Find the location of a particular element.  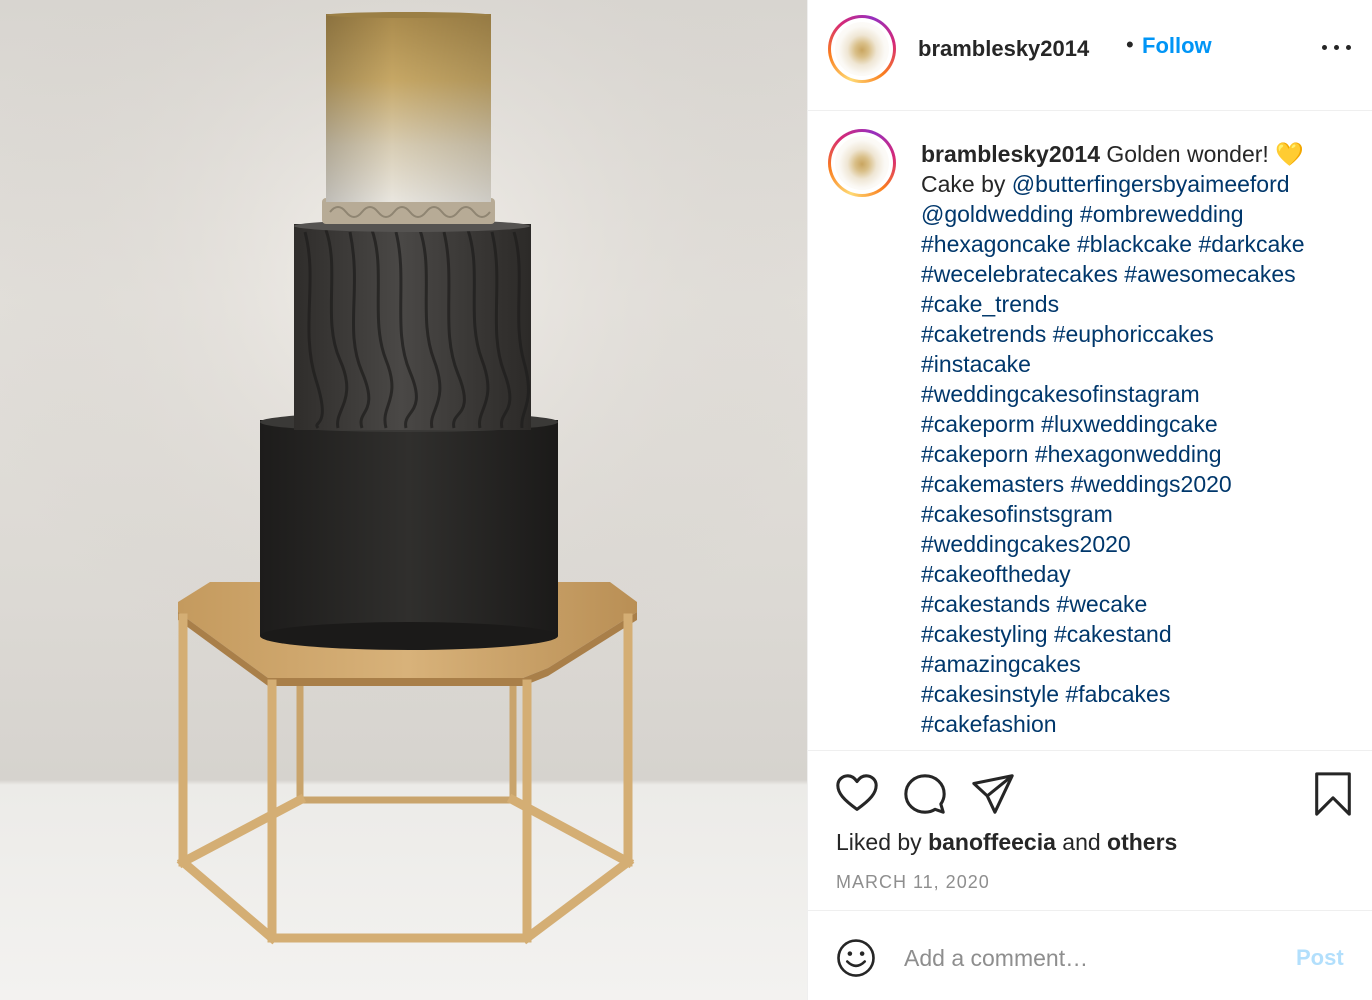

caption-line: #cakesinstyle #fabcakes is located at coordinates (1141, 694).